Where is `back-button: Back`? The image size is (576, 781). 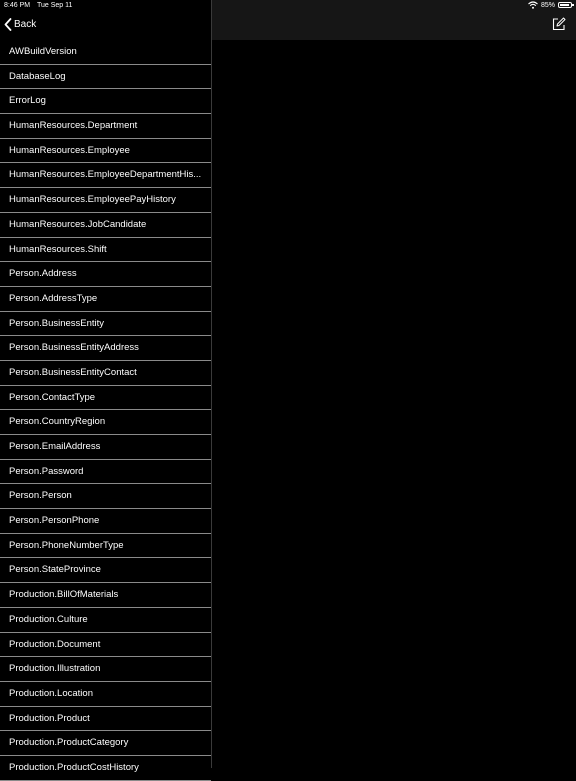
back-button: Back is located at coordinates (20, 24).